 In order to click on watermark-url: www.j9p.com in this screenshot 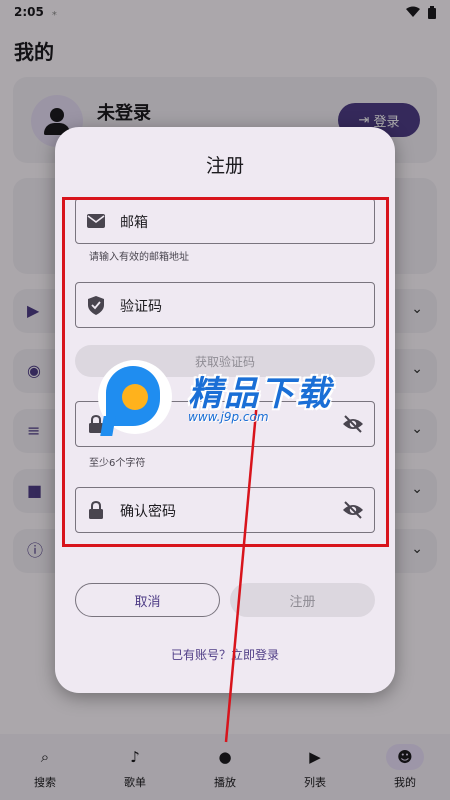, I will do `click(228, 417)`.